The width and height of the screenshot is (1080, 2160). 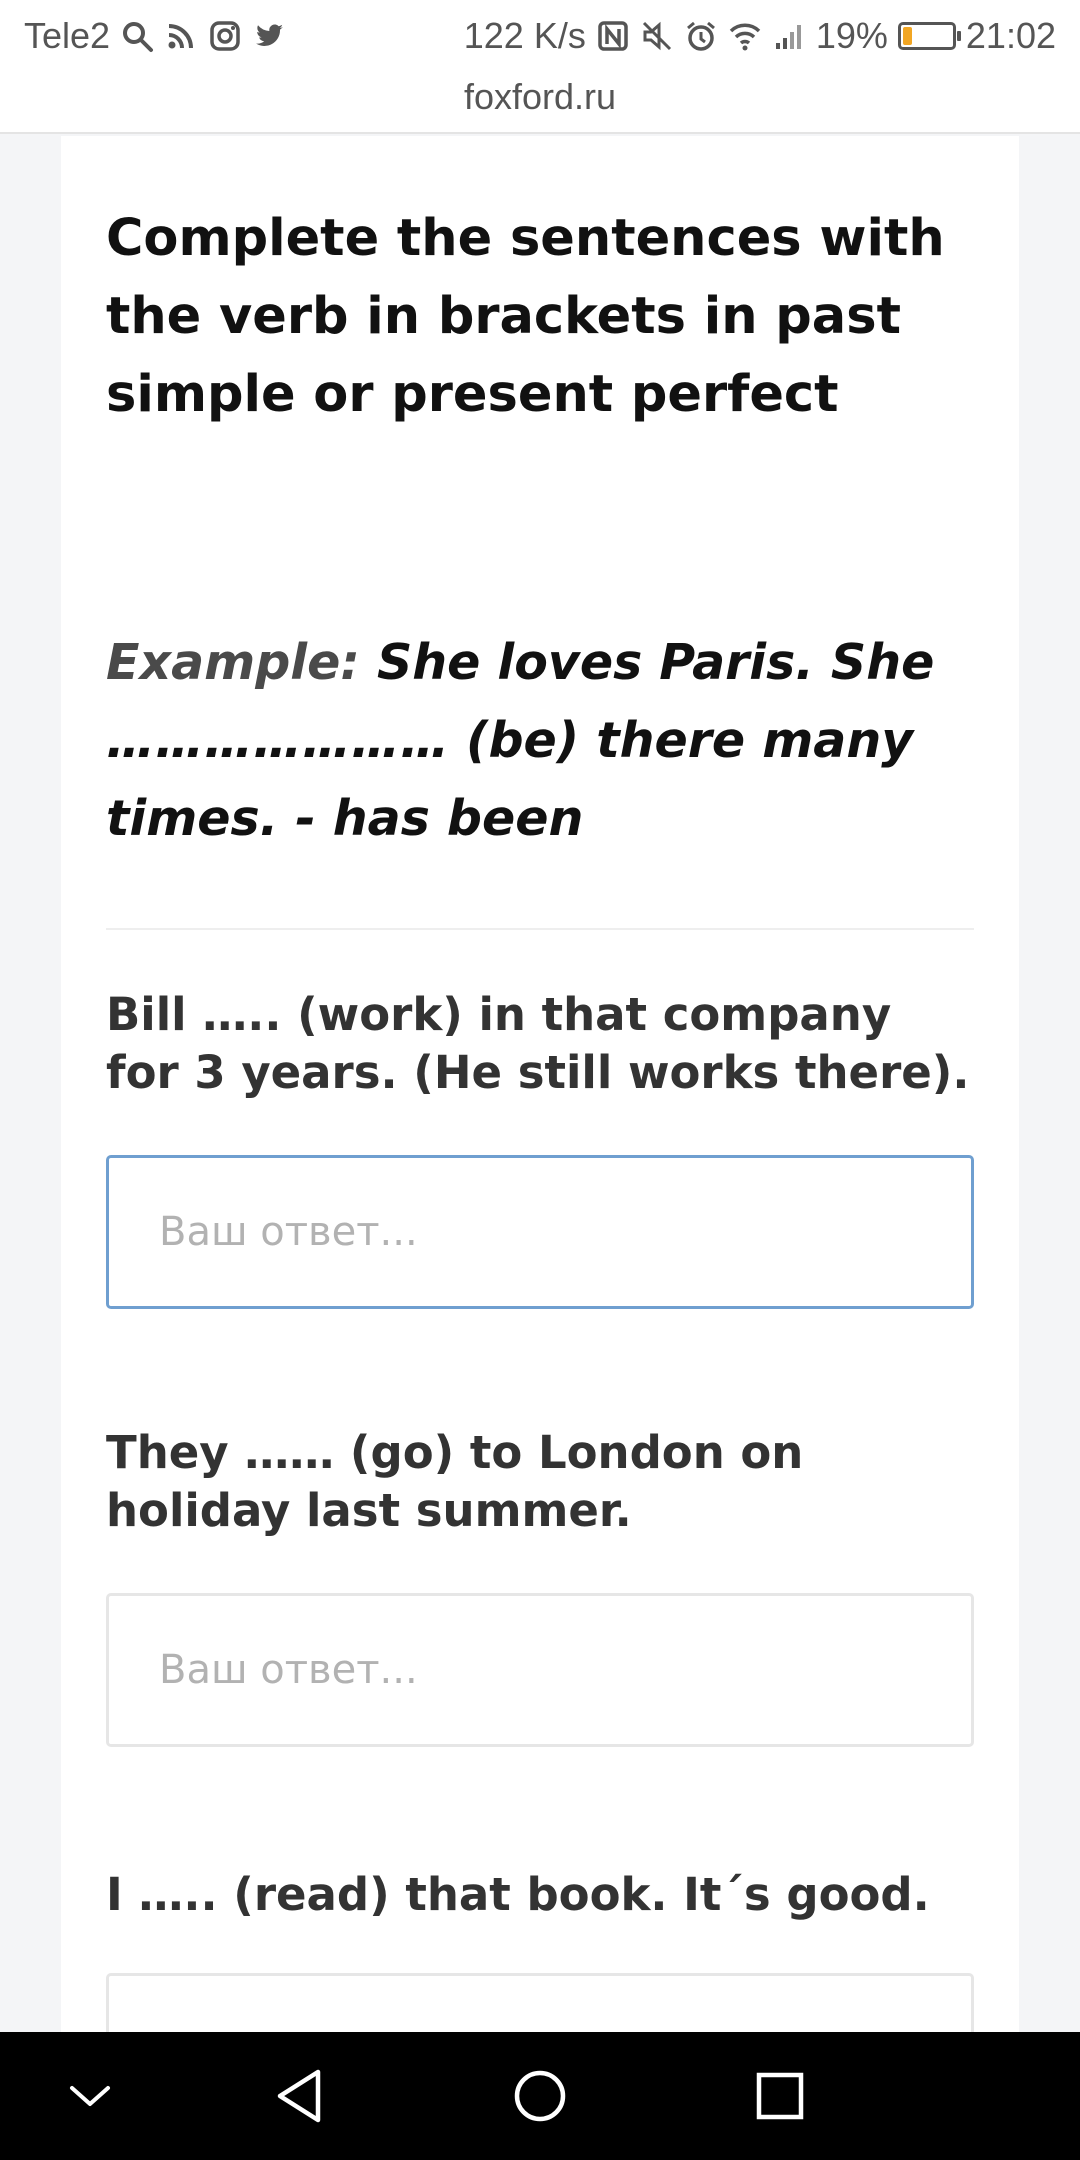 What do you see at coordinates (745, 36) in the screenshot?
I see `wifi-icon` at bounding box center [745, 36].